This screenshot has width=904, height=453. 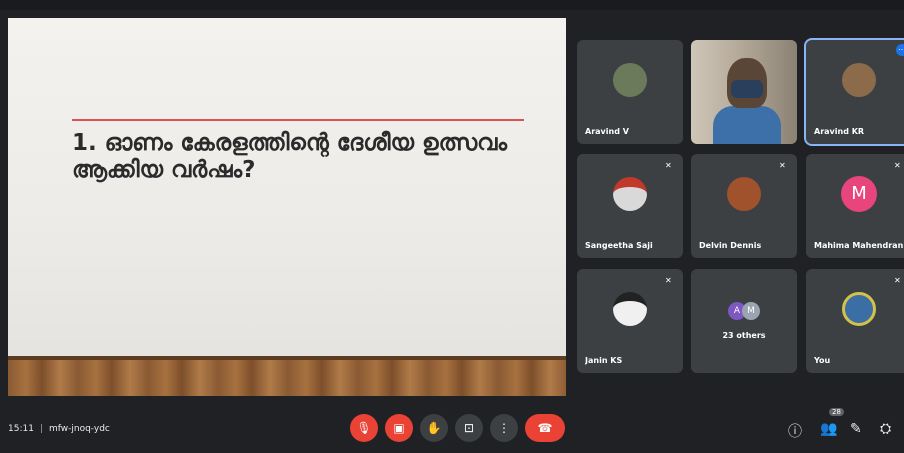 I want to click on window-top-strip, so click(x=452, y=5).